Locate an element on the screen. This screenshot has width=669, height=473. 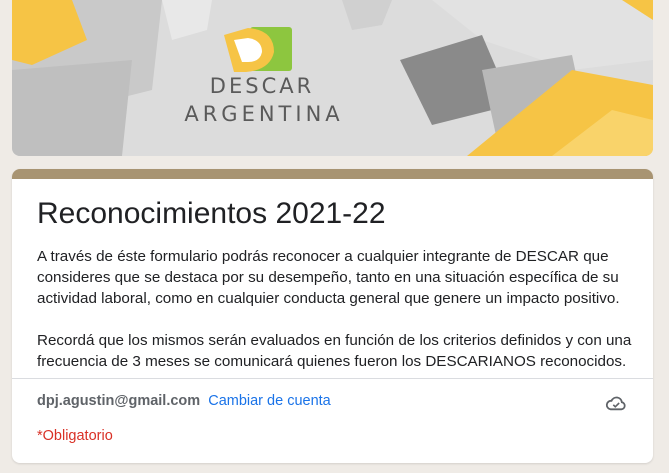
account-email: dpj.agustin@gmail.com is located at coordinates (119, 401).